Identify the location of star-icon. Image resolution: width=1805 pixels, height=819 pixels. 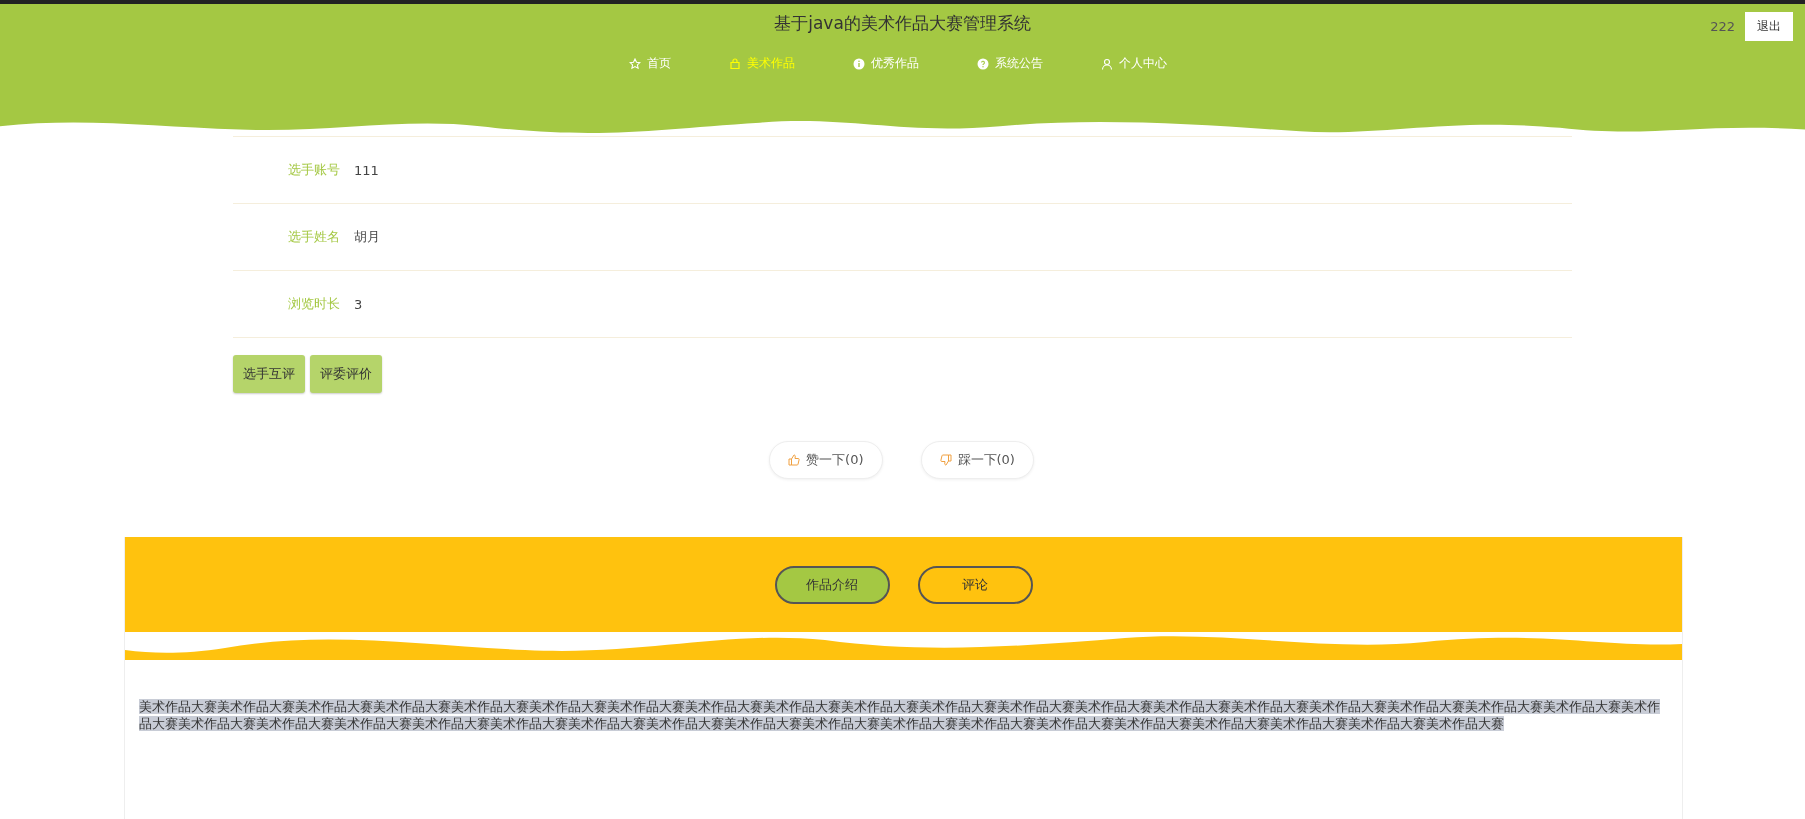
(634, 63).